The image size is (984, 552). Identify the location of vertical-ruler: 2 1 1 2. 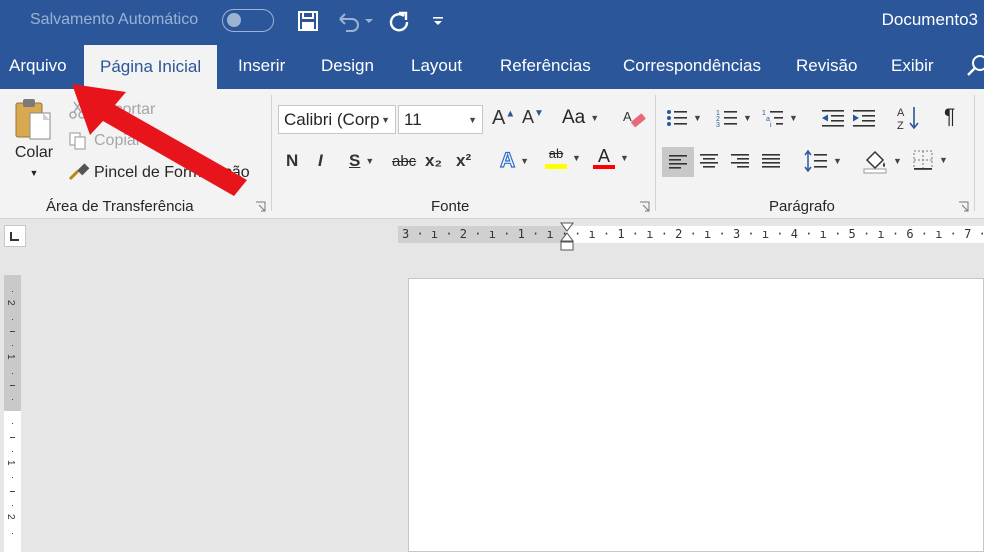
(12, 413).